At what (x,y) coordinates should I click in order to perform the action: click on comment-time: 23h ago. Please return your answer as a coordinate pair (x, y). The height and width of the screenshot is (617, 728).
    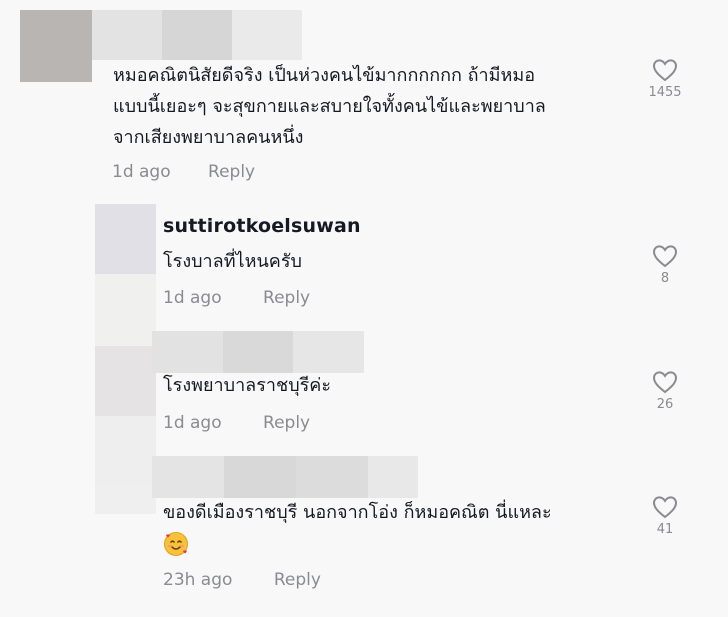
    Looking at the image, I should click on (198, 580).